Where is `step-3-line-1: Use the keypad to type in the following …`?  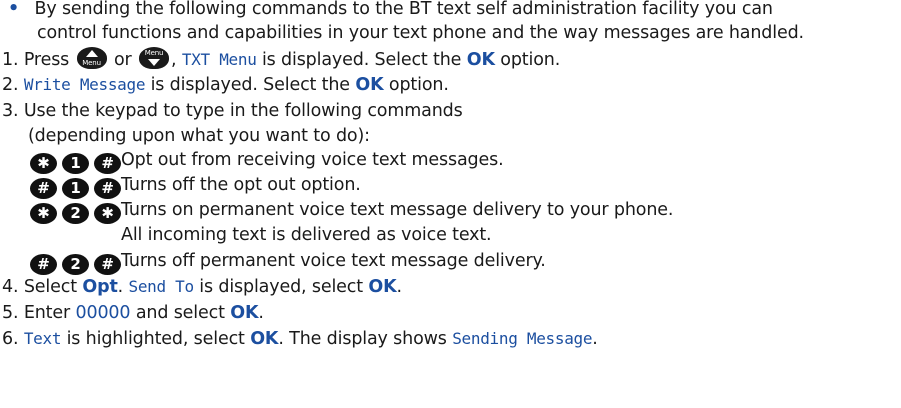 step-3-line-1: Use the keypad to type in the following … is located at coordinates (243, 111).